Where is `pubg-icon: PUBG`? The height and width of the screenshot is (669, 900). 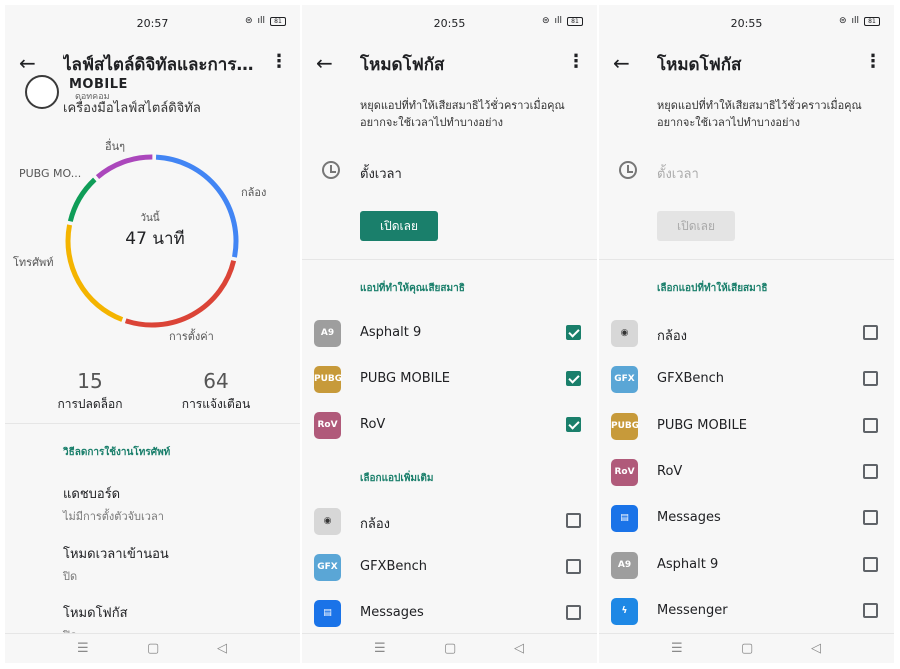 pubg-icon: PUBG is located at coordinates (625, 426).